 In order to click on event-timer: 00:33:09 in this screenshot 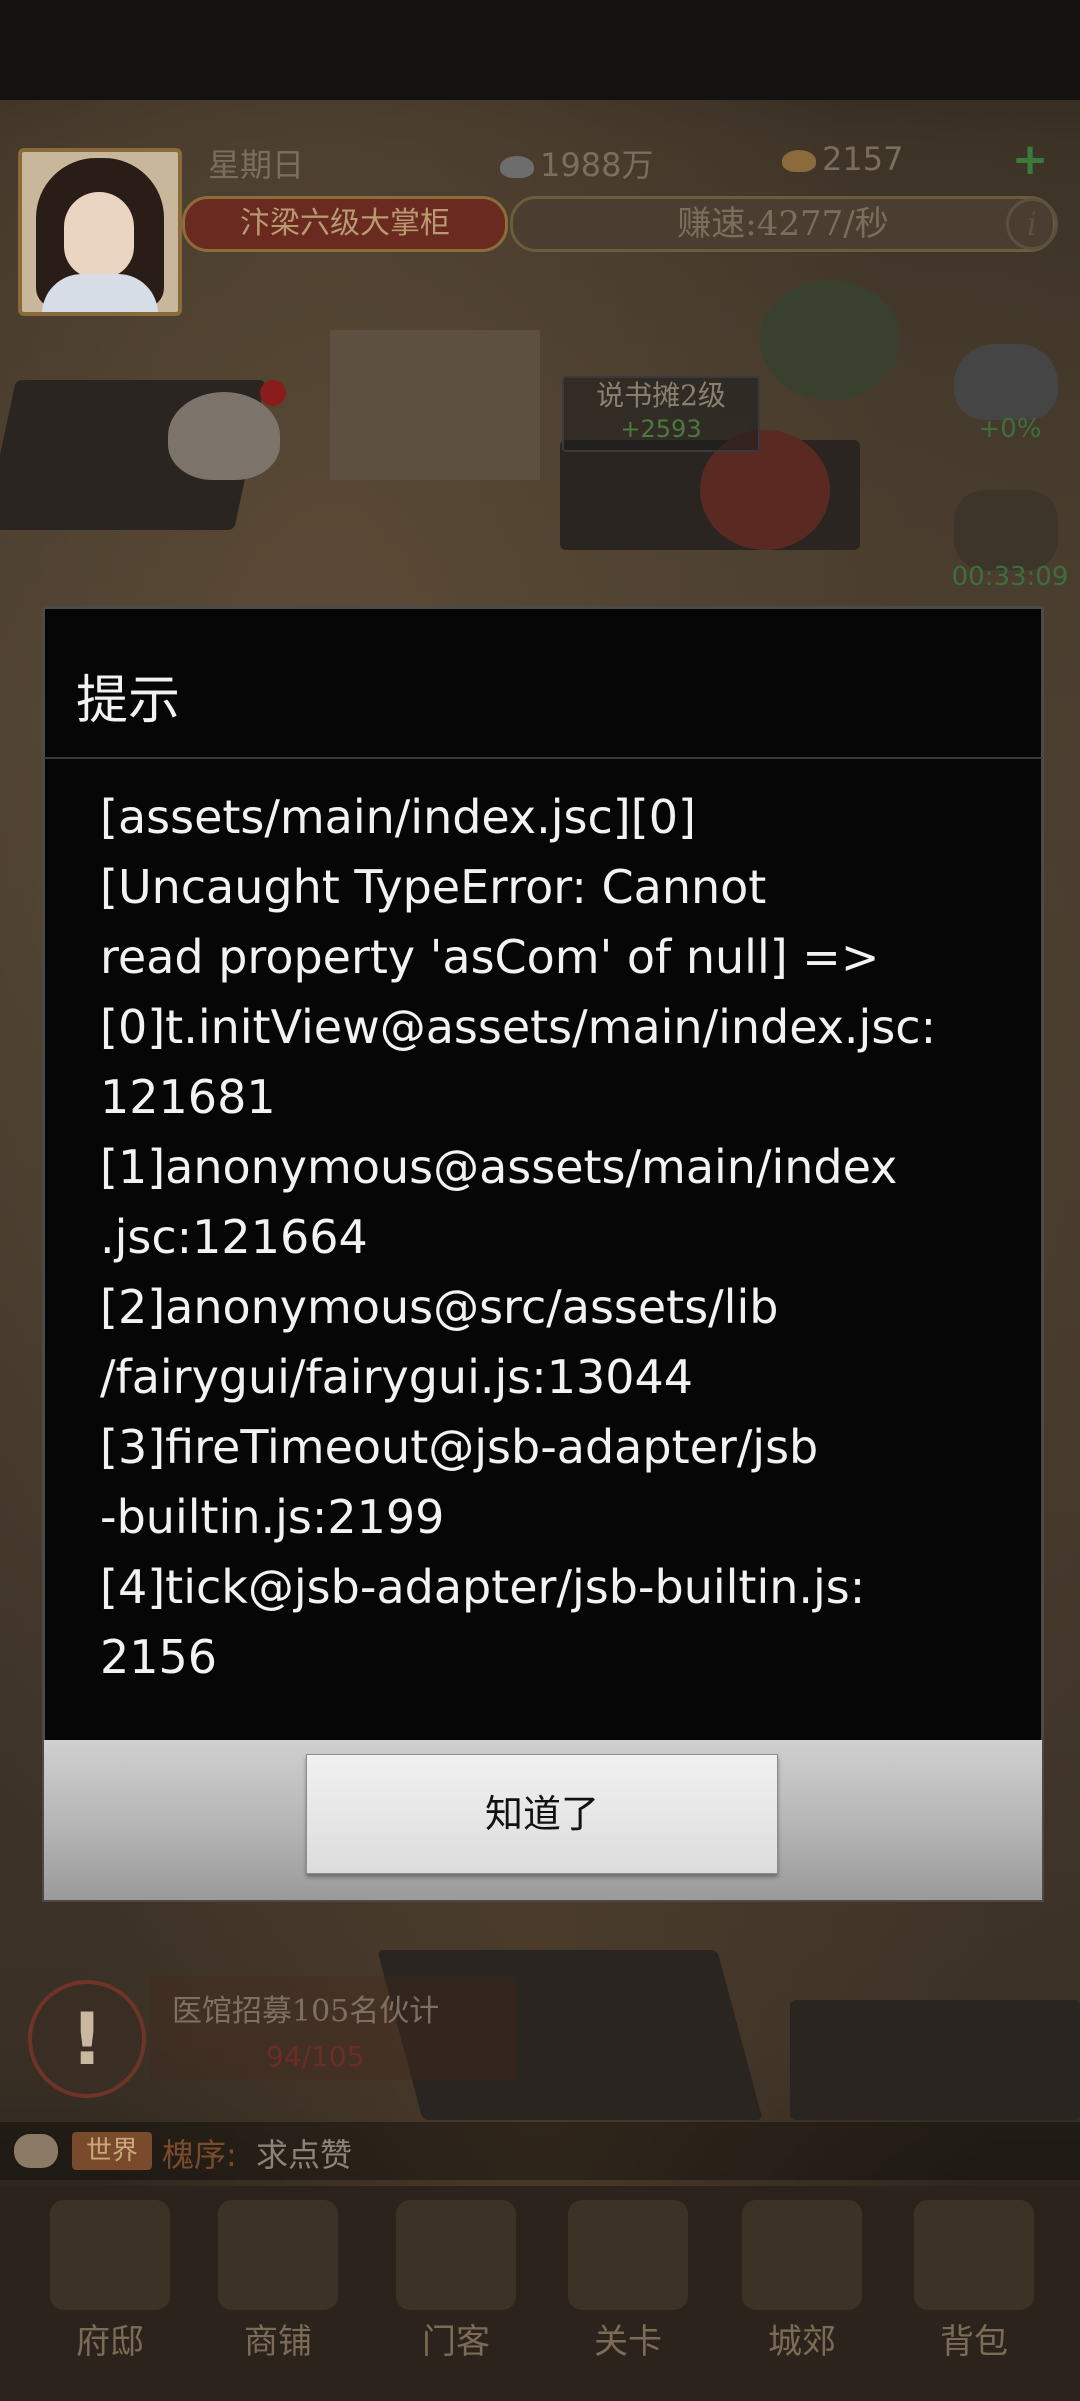, I will do `click(1010, 577)`.